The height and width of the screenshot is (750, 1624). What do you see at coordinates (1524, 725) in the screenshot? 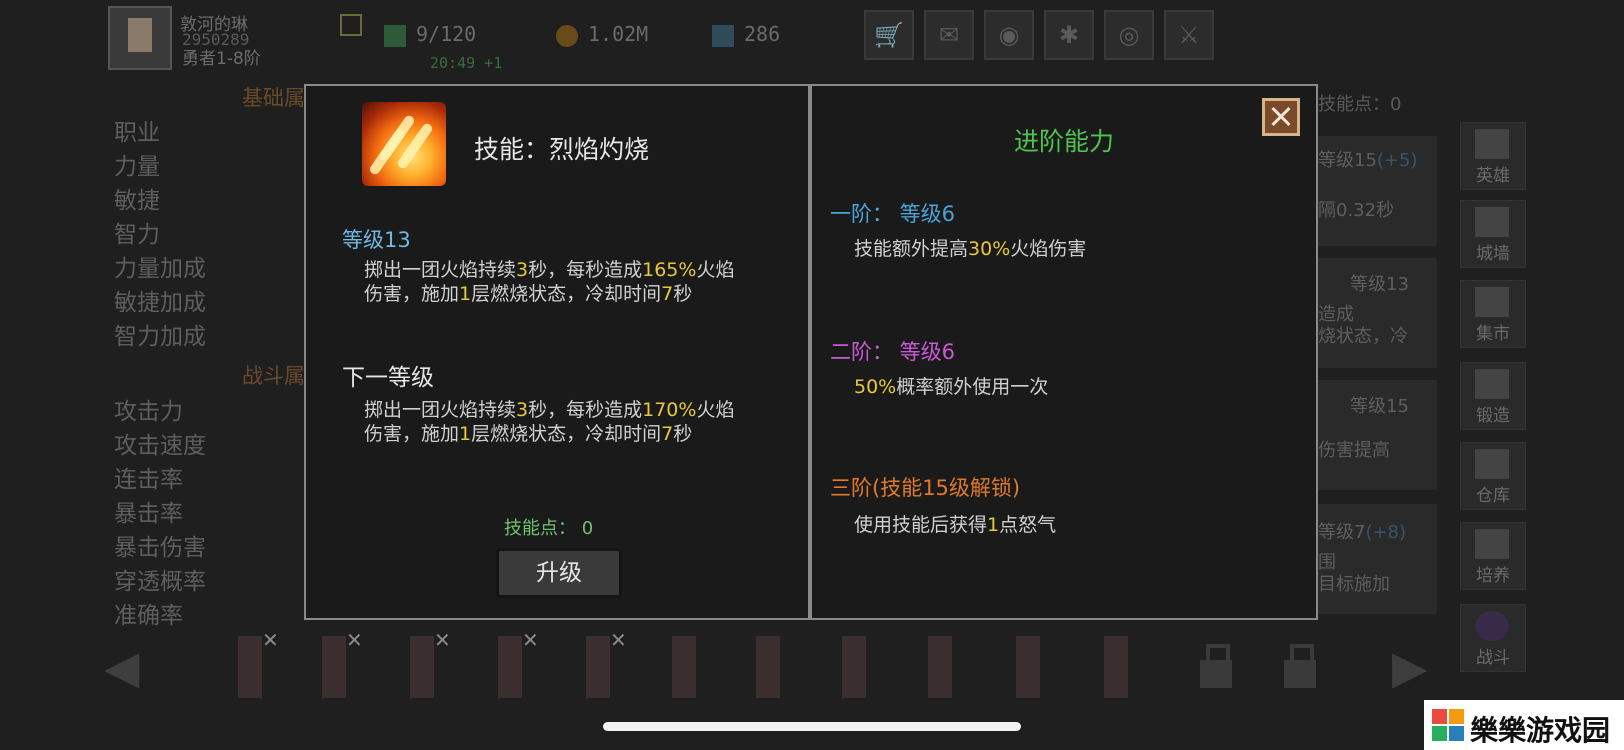
I see `watermark: 樂樂游戏园` at bounding box center [1524, 725].